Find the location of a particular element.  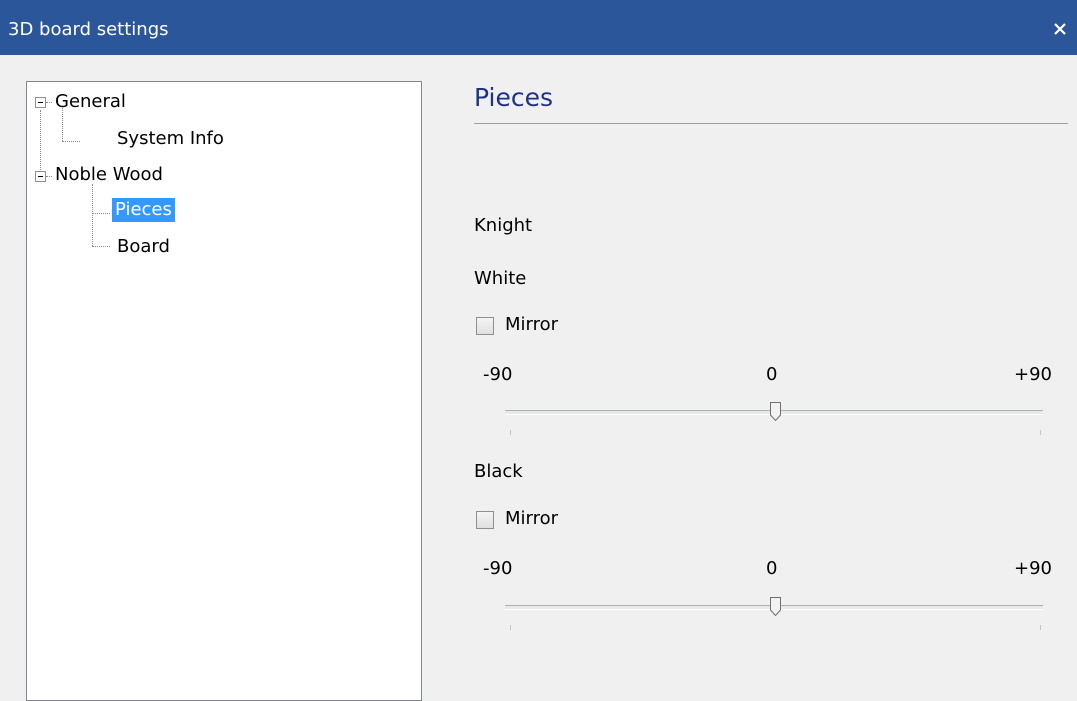

tree-item-pieces: Pieces is located at coordinates (143, 210).